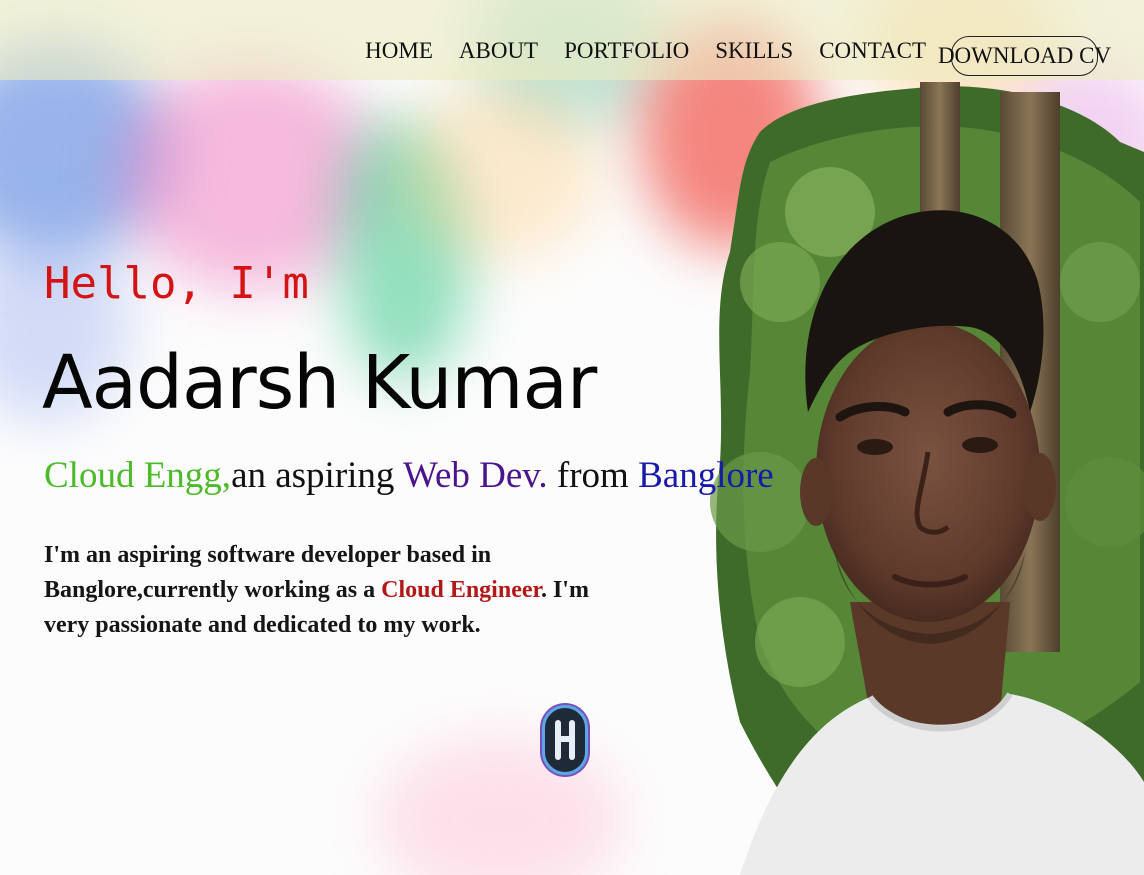 This screenshot has width=1144, height=875. Describe the element at coordinates (706, 475) in the screenshot. I see `tagline-city: Banglore` at that location.